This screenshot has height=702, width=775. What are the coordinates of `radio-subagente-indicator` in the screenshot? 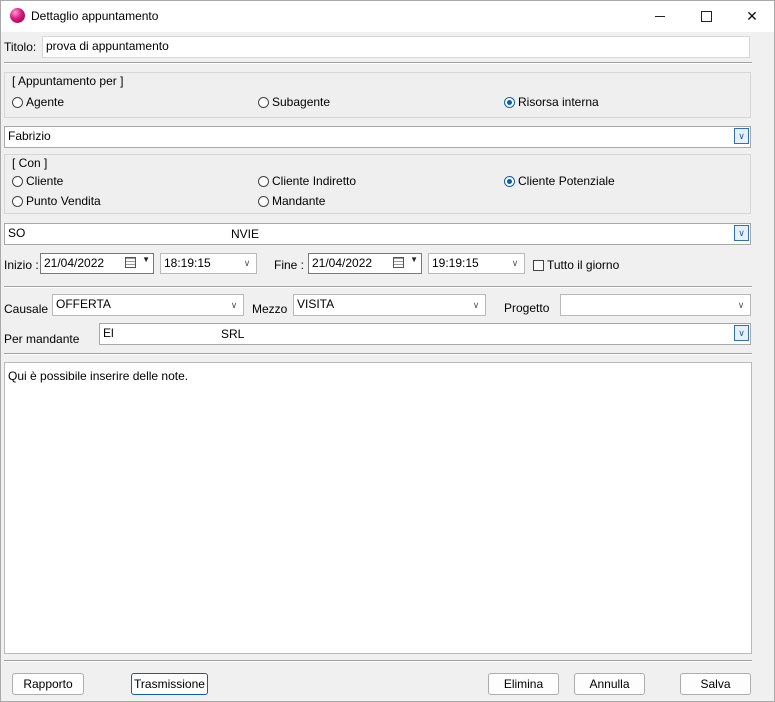 It's located at (263, 102).